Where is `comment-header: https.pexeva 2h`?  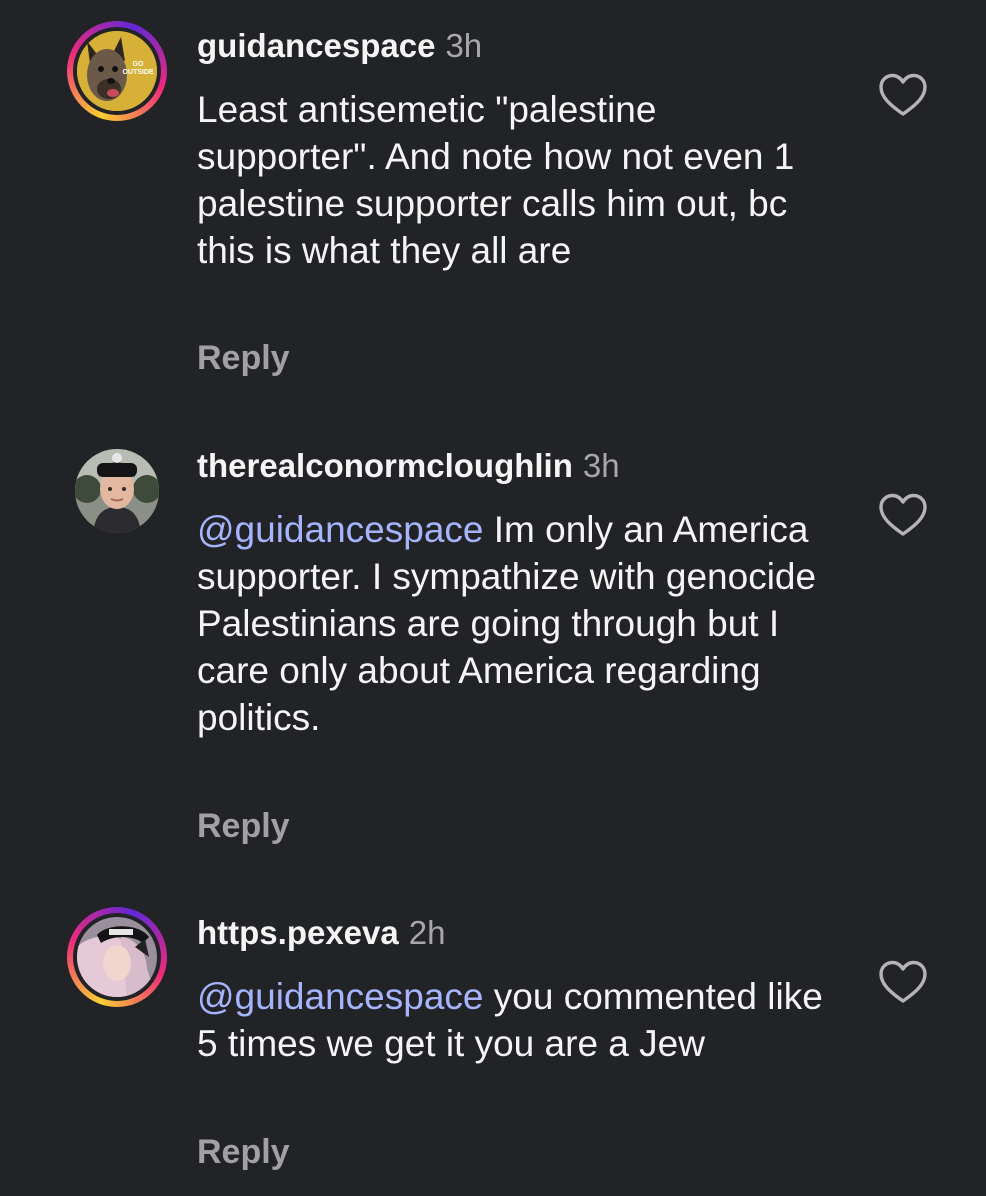 comment-header: https.pexeva 2h is located at coordinates (321, 933).